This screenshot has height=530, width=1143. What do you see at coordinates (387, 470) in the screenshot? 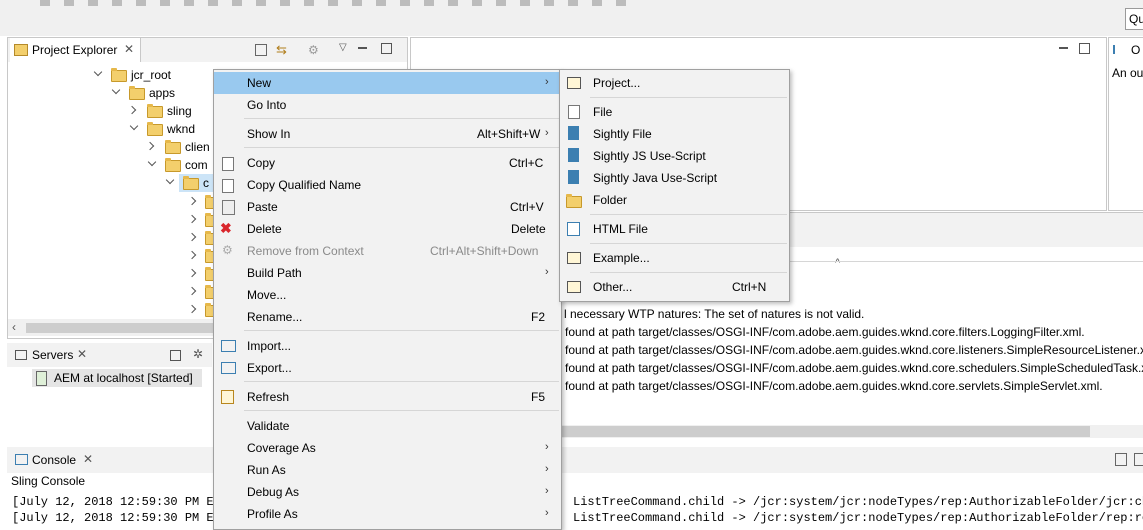
I see `menu-item-run-as: Run As ›` at bounding box center [387, 470].